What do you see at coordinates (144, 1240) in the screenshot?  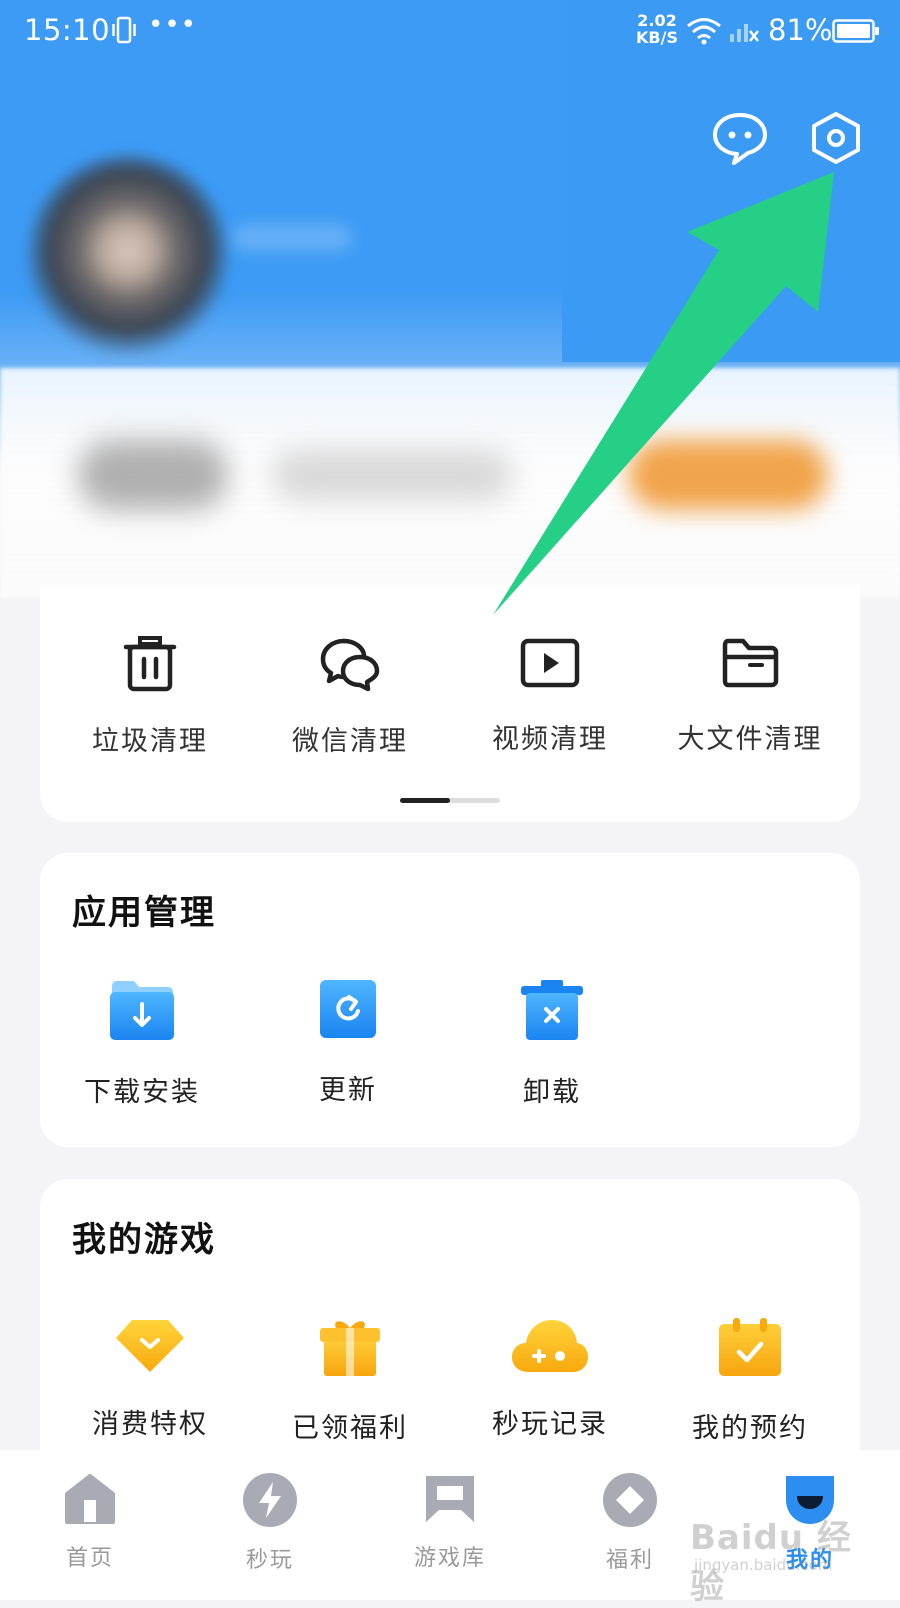 I see `my-games-title: 我的游戏` at bounding box center [144, 1240].